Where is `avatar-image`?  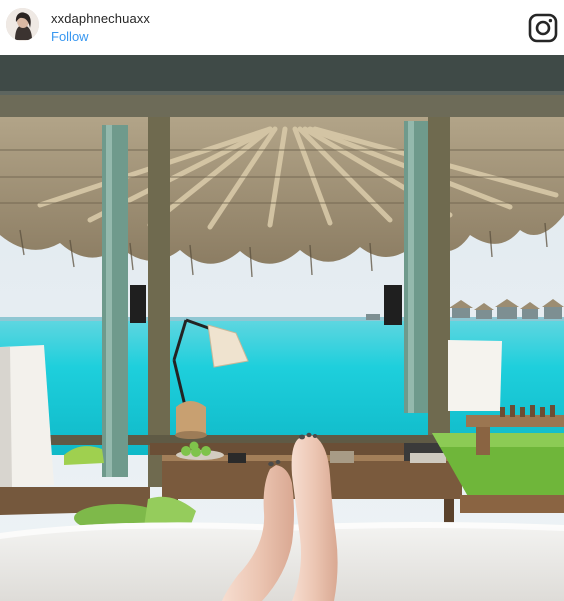 avatar-image is located at coordinates (22, 24).